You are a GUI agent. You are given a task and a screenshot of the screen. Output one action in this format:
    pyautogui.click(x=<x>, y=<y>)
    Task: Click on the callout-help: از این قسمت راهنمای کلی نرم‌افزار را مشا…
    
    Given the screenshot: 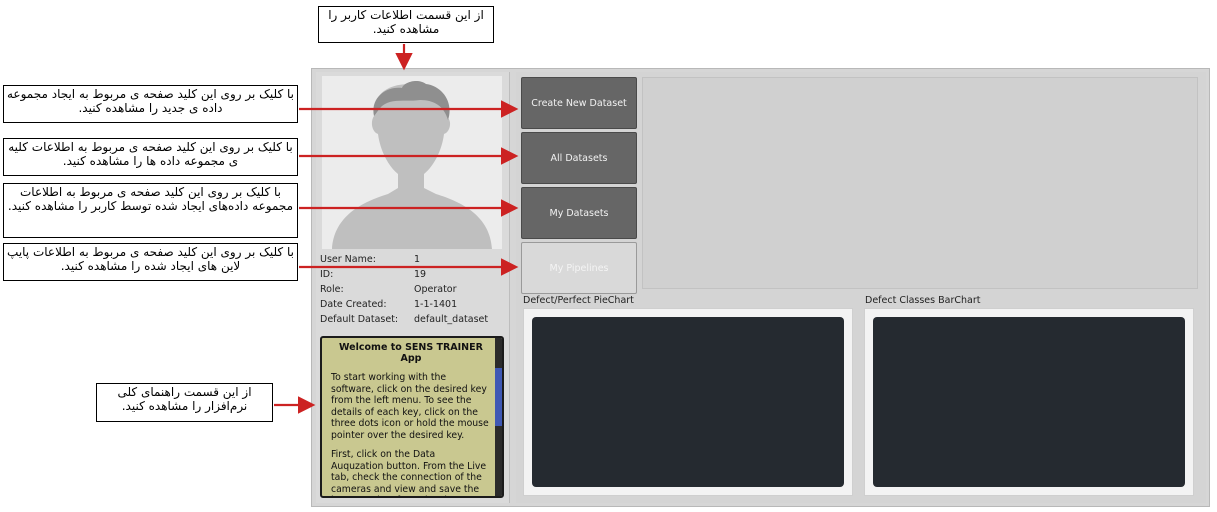 What is the action you would take?
    pyautogui.click(x=184, y=402)
    